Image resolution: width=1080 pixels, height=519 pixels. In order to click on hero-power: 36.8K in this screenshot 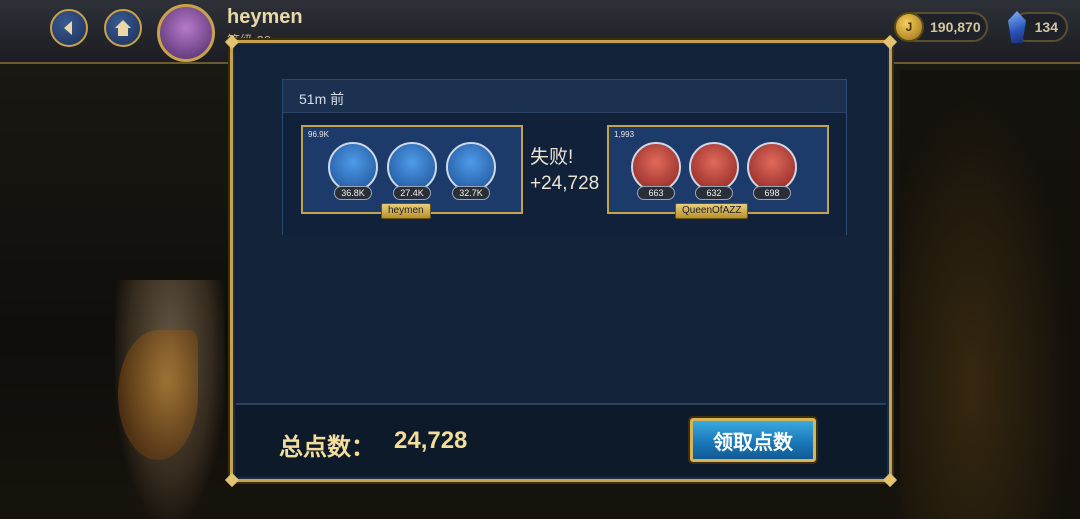, I will do `click(353, 193)`.